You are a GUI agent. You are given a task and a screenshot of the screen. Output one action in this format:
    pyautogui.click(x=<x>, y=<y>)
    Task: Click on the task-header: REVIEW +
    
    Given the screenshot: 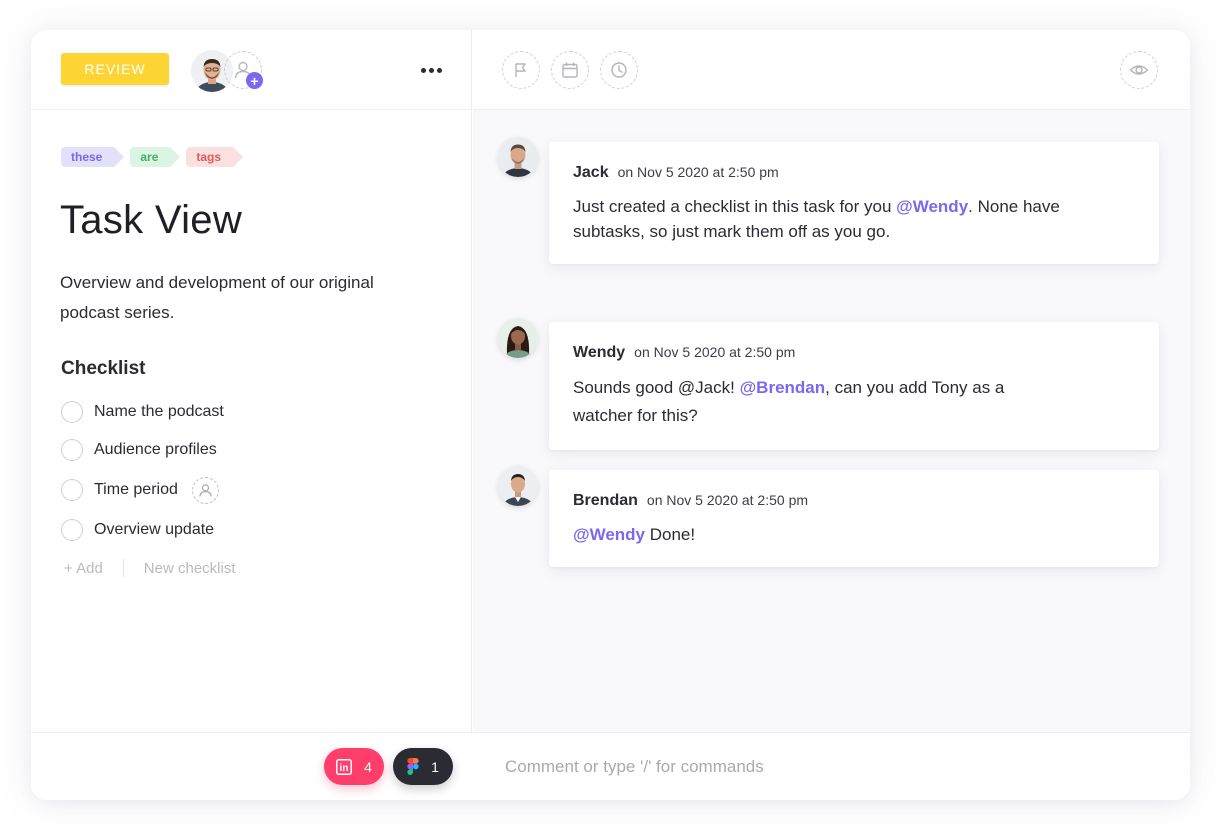 What is the action you would take?
    pyautogui.click(x=251, y=70)
    